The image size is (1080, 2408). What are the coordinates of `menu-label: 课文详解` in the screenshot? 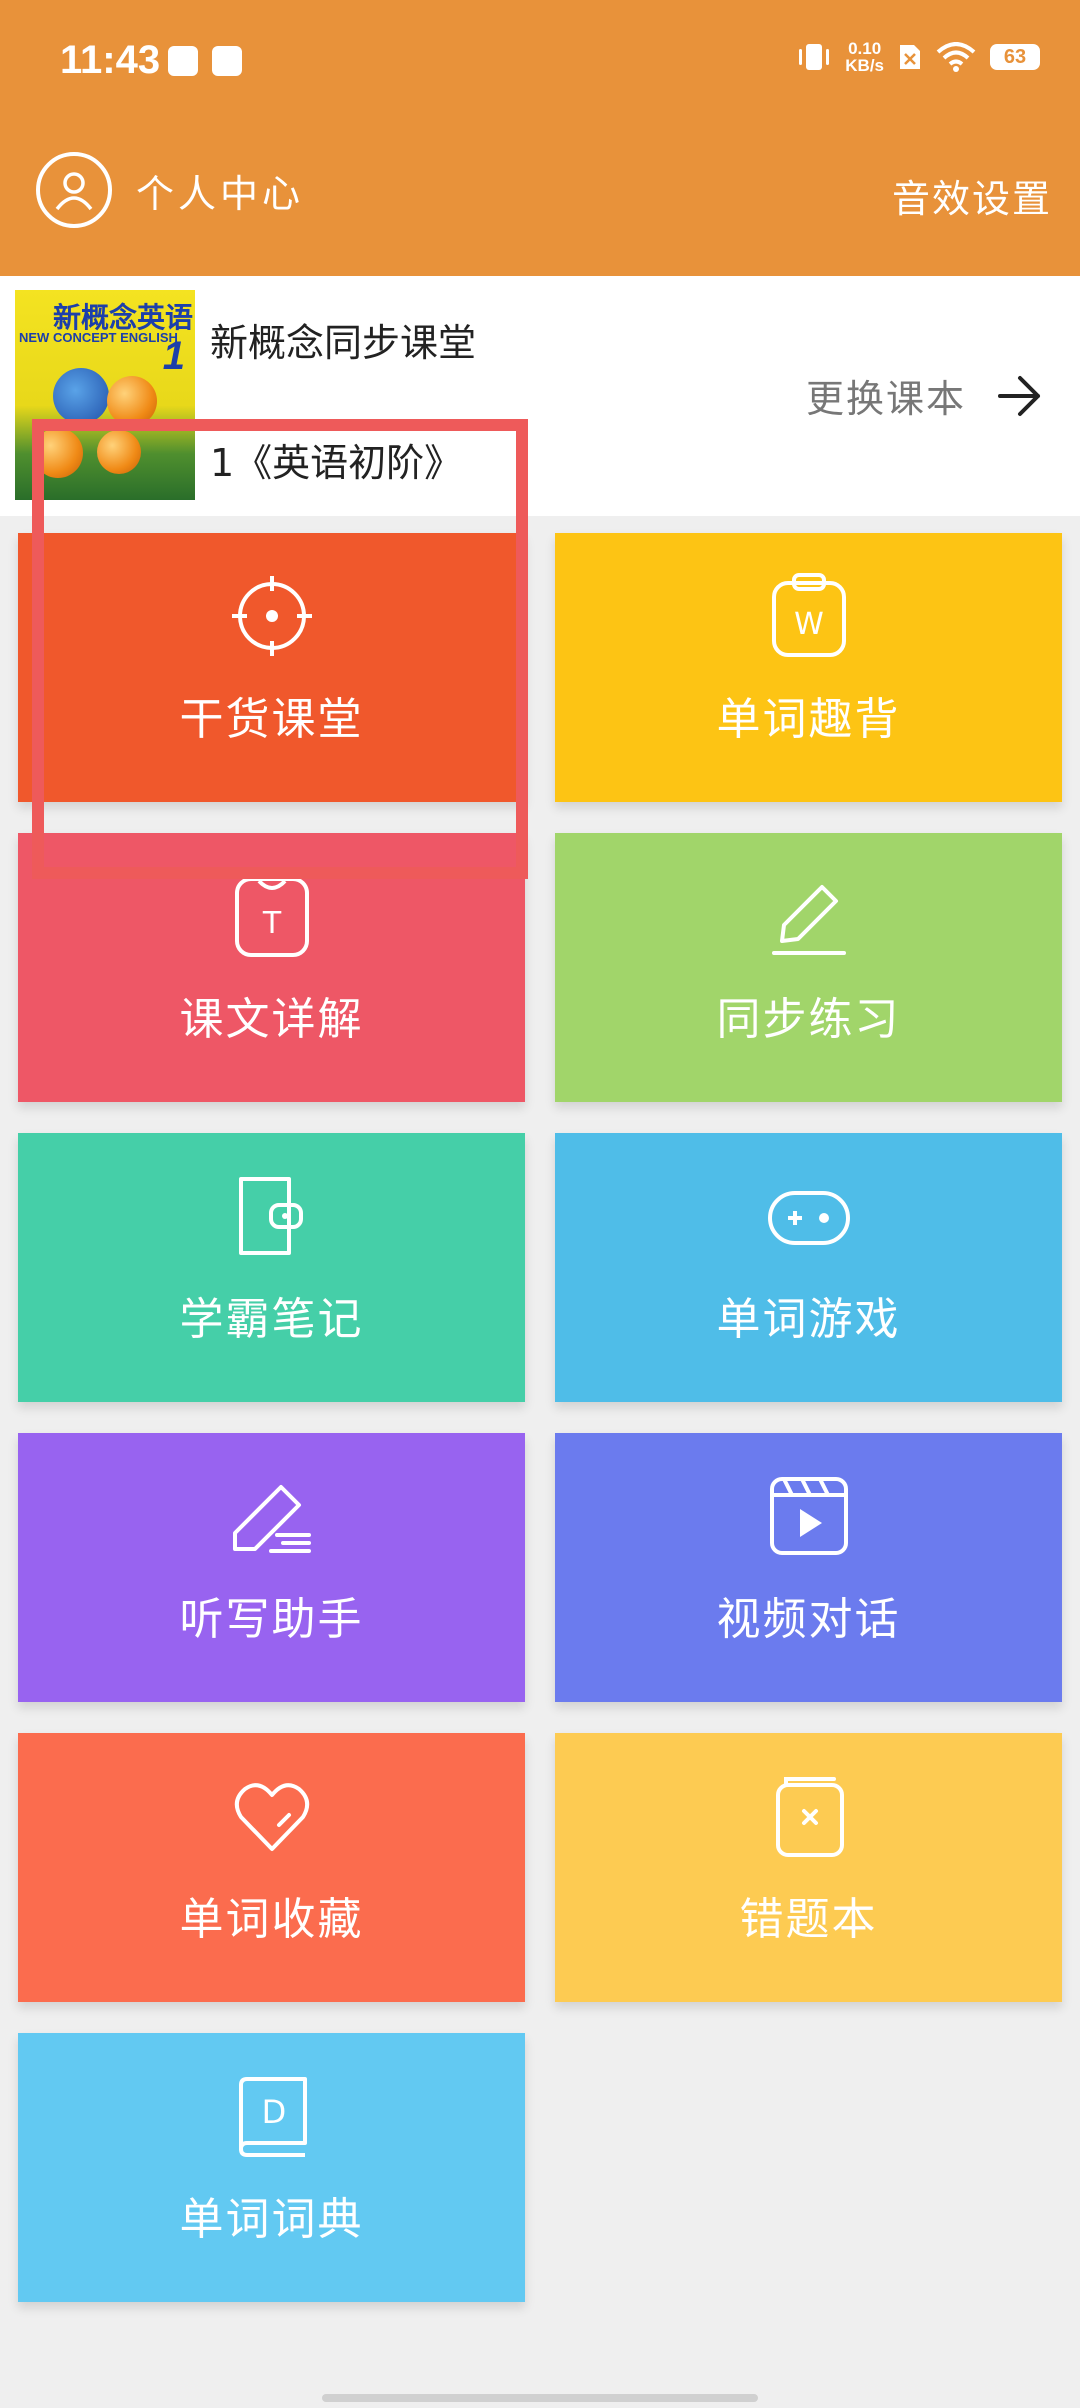 It's located at (271, 1019).